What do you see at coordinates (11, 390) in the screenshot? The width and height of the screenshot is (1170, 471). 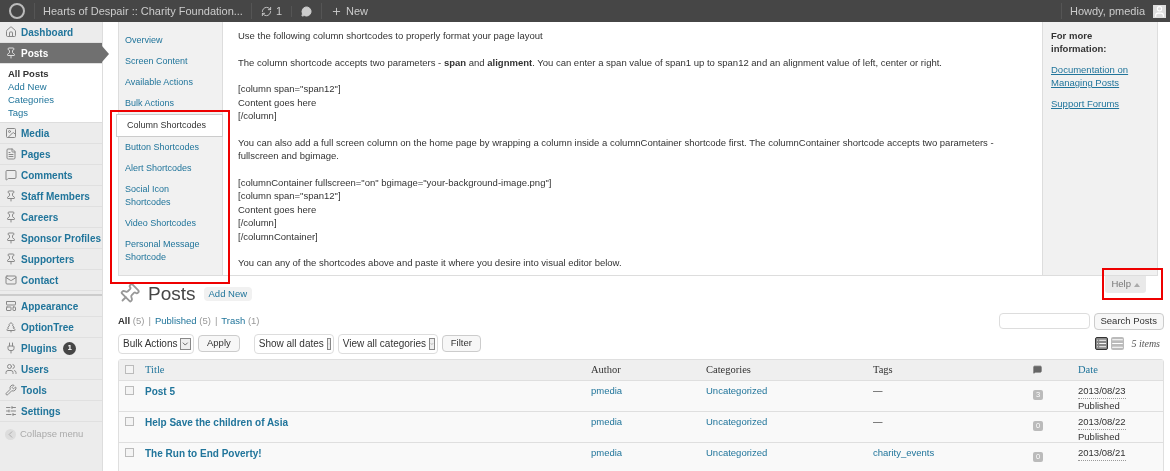 I see `wrench-icon` at bounding box center [11, 390].